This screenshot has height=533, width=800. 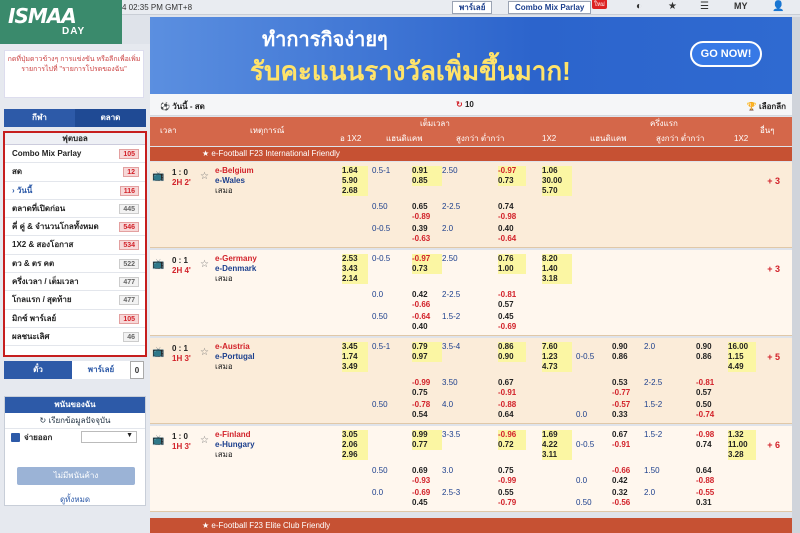 What do you see at coordinates (75, 300) in the screenshot?
I see `sport-menu-item: โกลแรก / สุดท้าย 477` at bounding box center [75, 300].